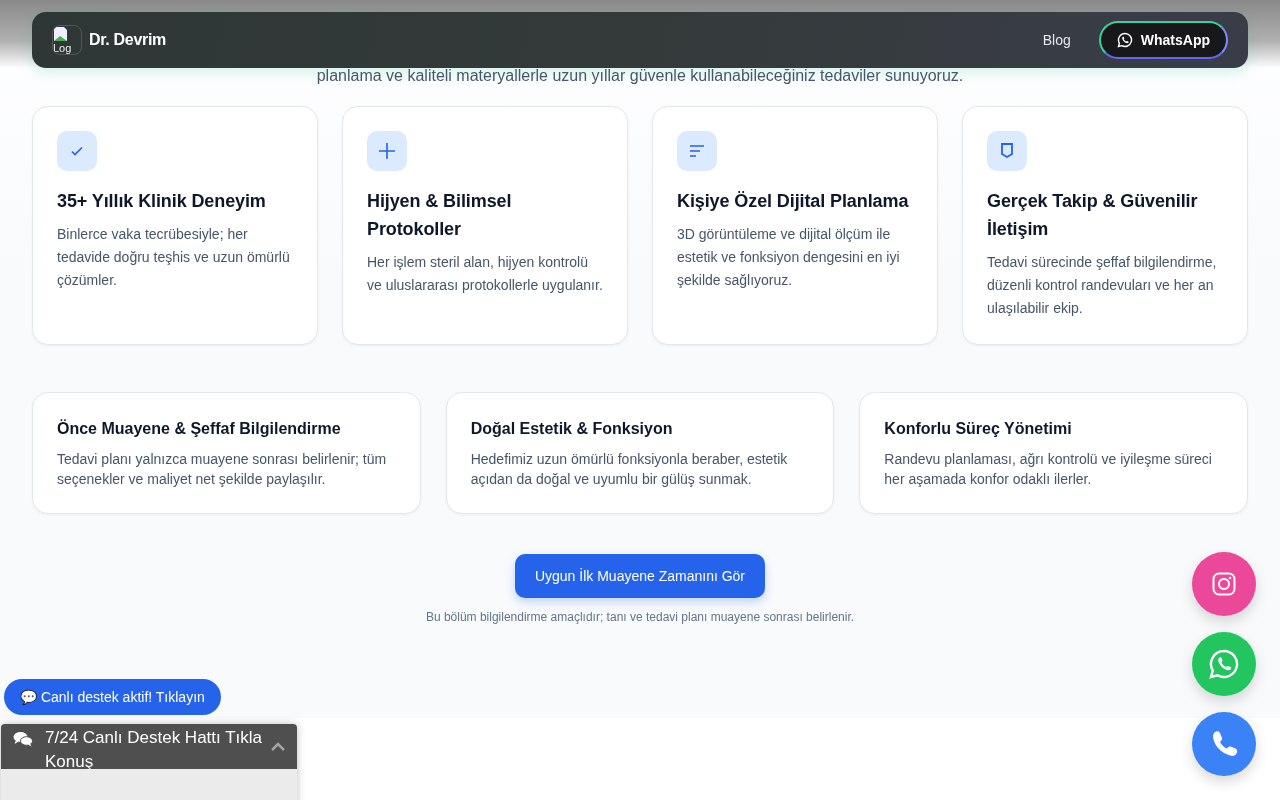 This screenshot has height=800, width=1280. Describe the element at coordinates (1093, 215) in the screenshot. I see `card-title: Gerçek Takip & Güvenilir İletişim` at that location.